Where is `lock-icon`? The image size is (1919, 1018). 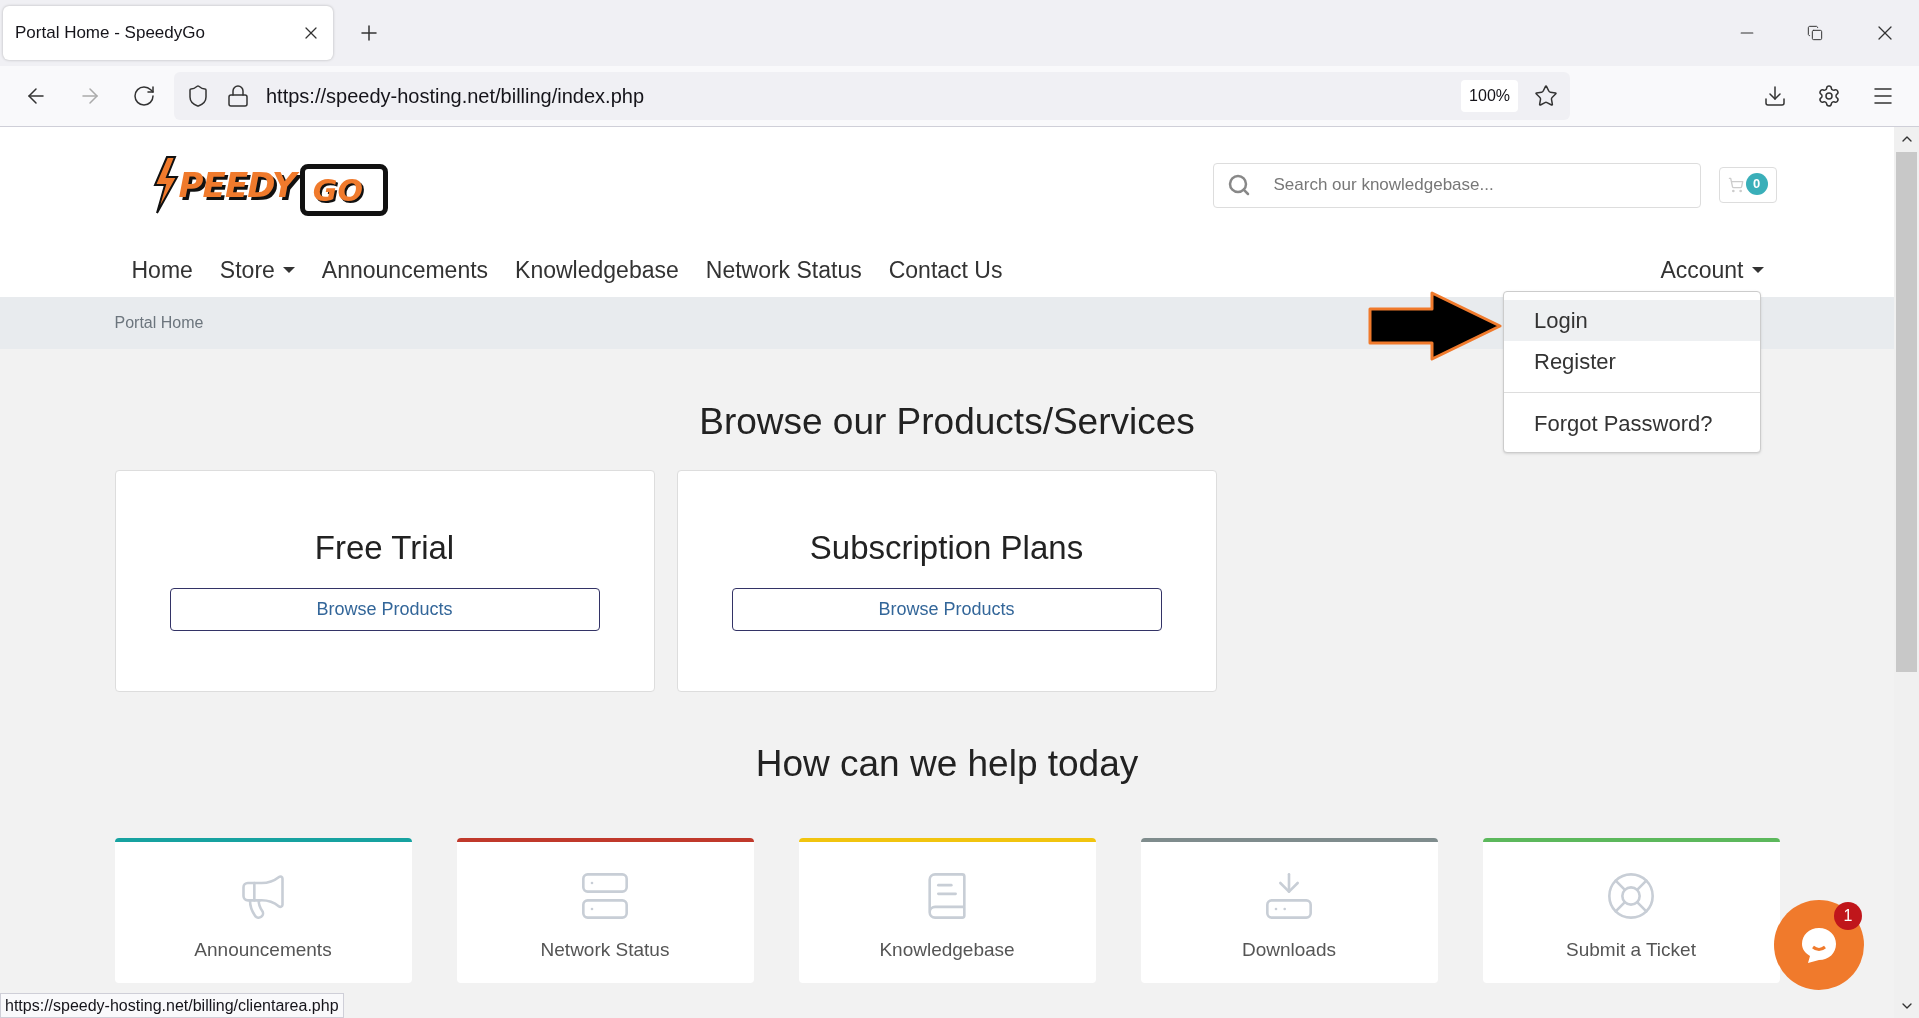
lock-icon is located at coordinates (238, 96).